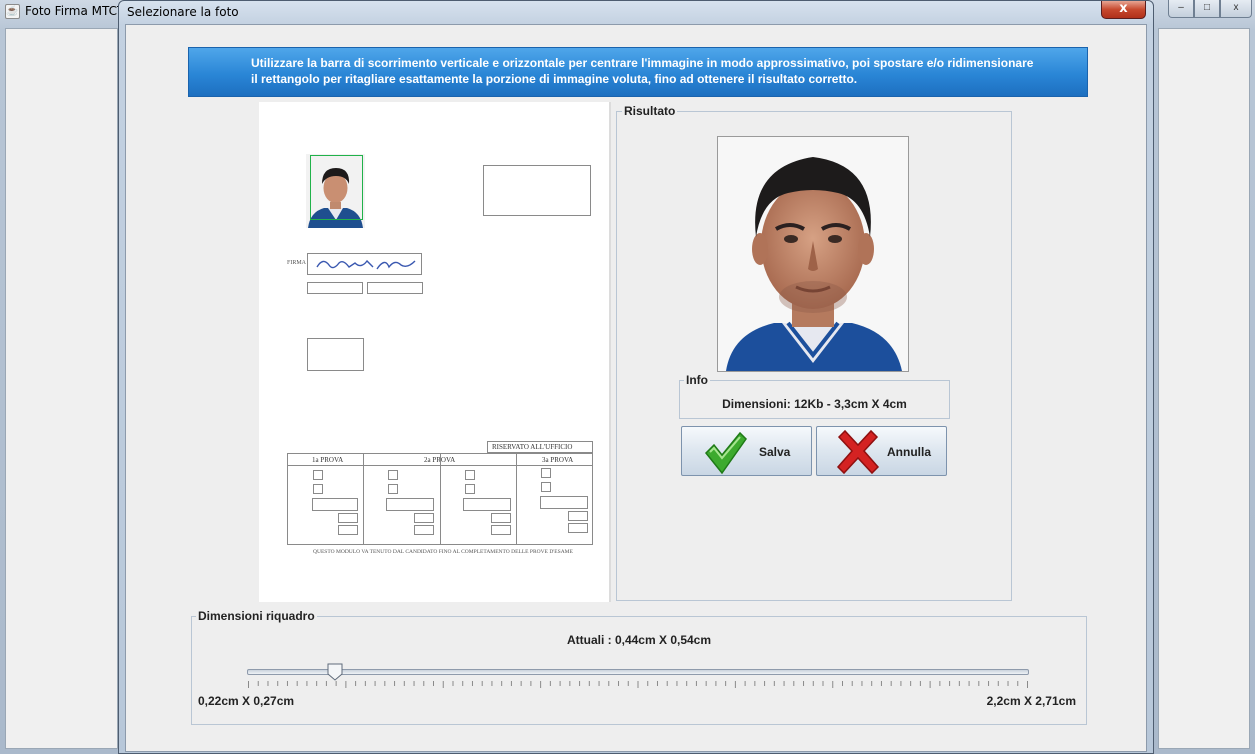 This screenshot has height=754, width=1255. Describe the element at coordinates (532, 447) in the screenshot. I see `reserved-header: RISERVATO ALL'UFFICIO` at that location.